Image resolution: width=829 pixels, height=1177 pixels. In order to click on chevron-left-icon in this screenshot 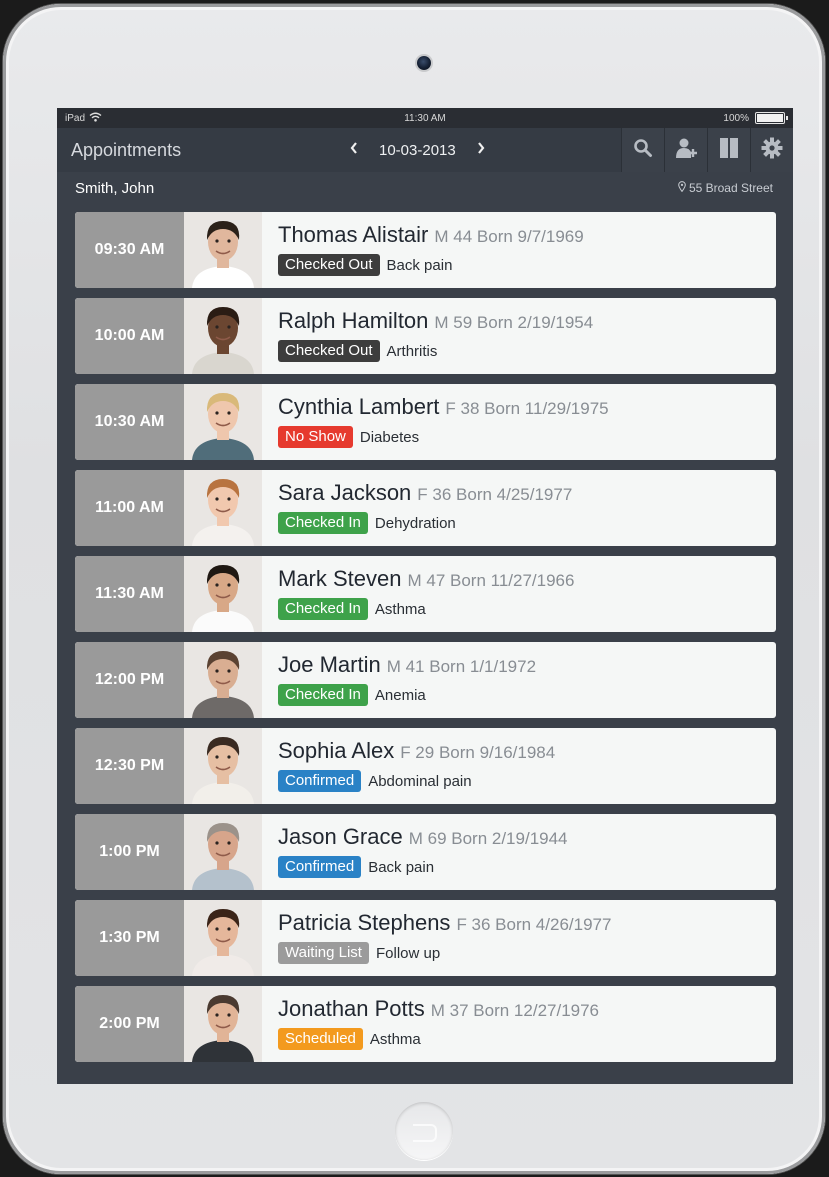, I will do `click(354, 150)`.